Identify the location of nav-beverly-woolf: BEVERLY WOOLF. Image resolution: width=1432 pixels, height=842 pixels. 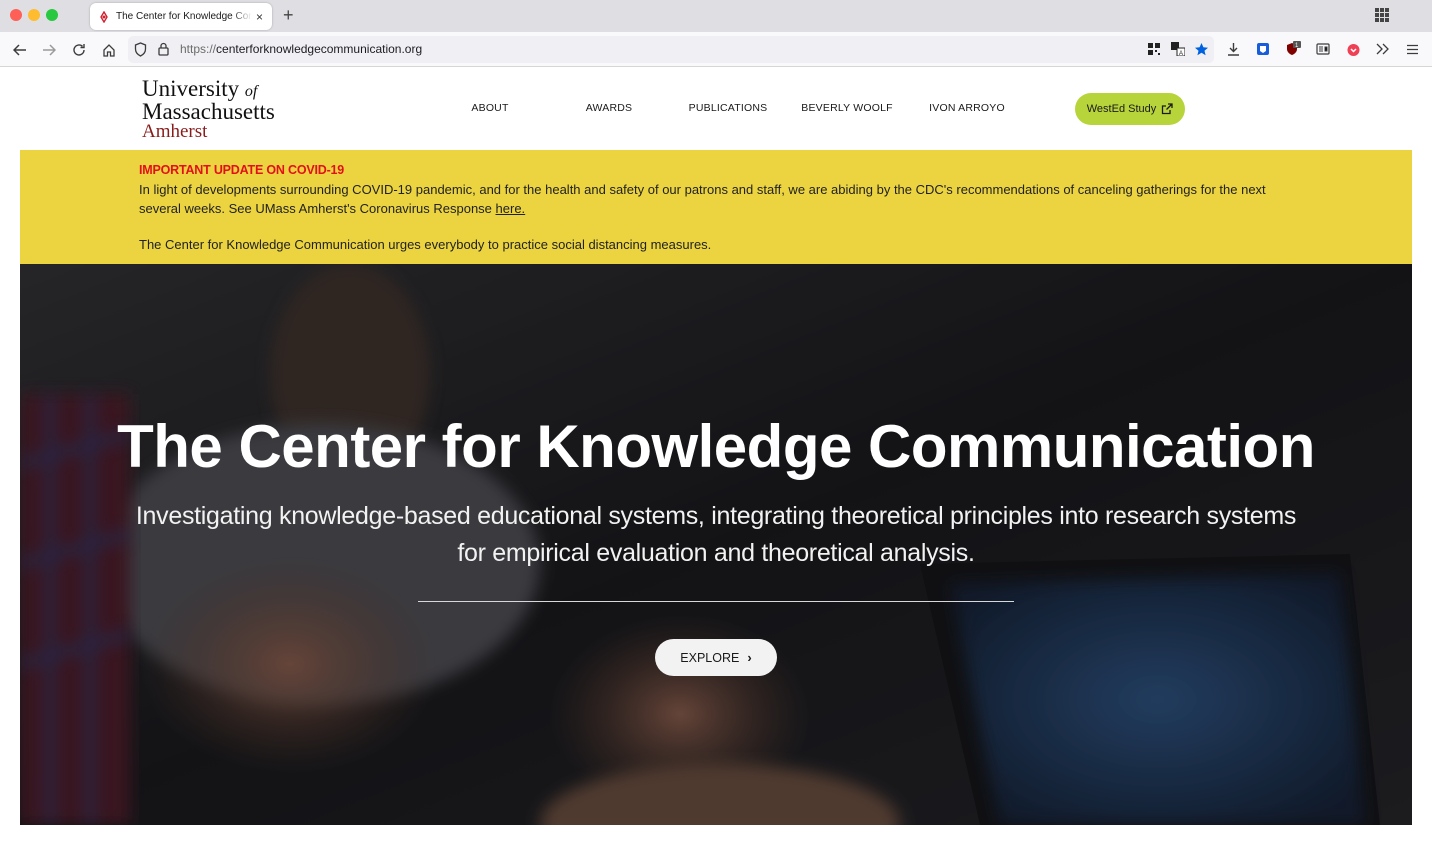
(847, 108).